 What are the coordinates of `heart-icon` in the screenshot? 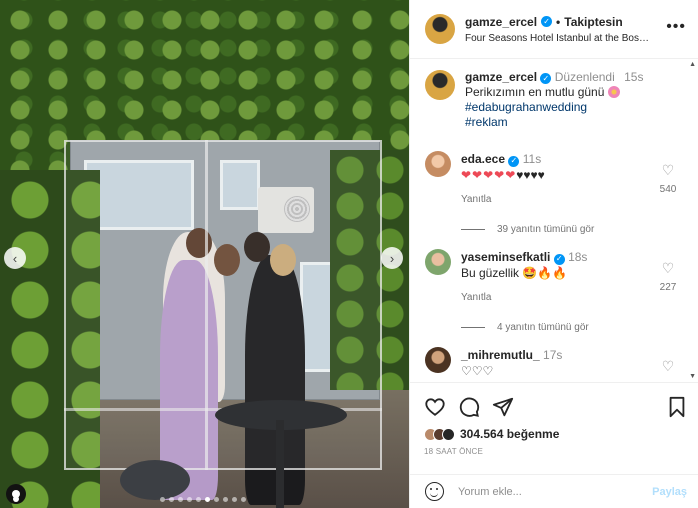 It's located at (435, 407).